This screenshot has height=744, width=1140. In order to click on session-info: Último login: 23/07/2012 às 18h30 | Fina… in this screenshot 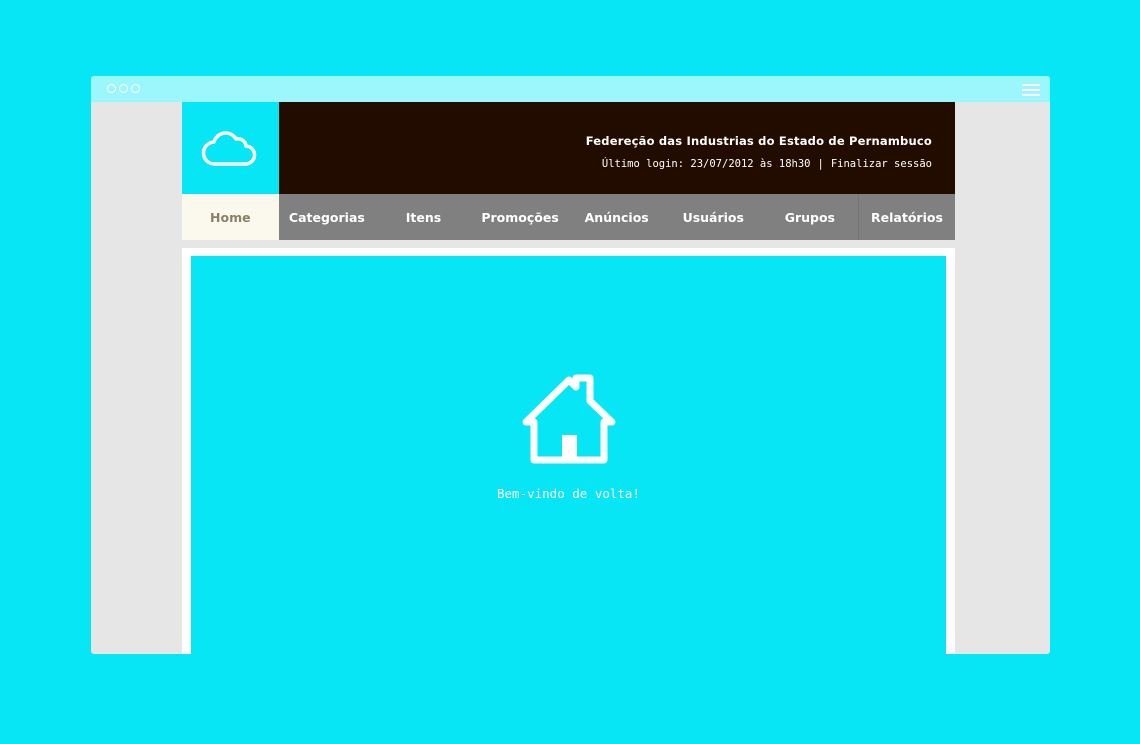, I will do `click(767, 164)`.